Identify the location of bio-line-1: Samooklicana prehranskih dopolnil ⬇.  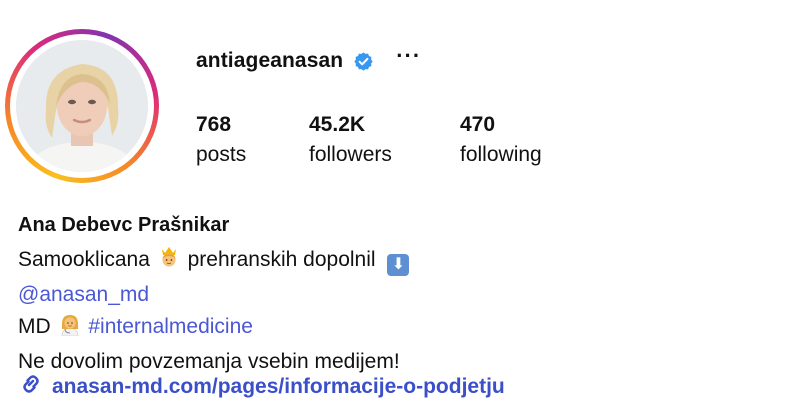
(214, 261).